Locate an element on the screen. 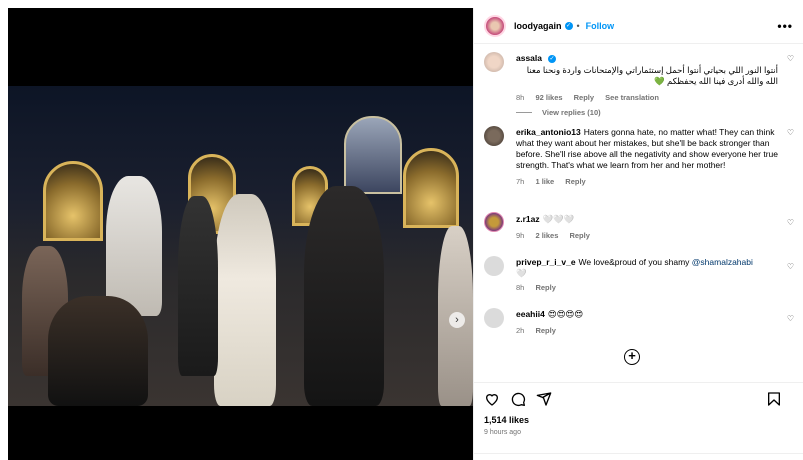 Image resolution: width=803 pixels, height=460 pixels. comment-meta: 9h 2 likes Reply is located at coordinates (647, 235).